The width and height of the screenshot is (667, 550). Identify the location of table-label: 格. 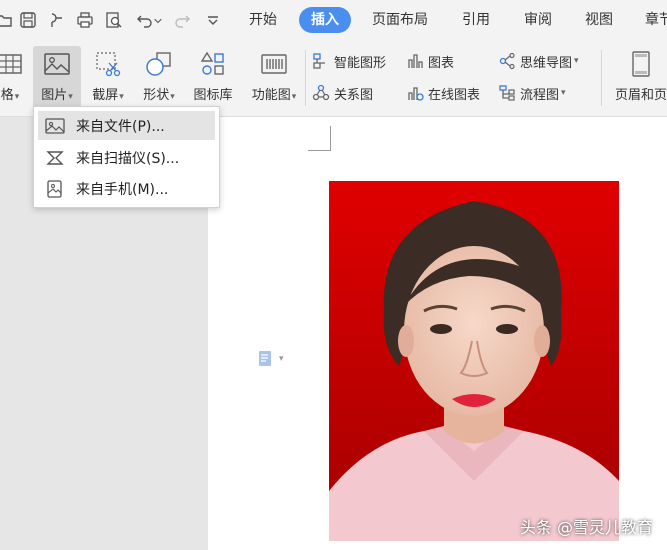
(7, 95).